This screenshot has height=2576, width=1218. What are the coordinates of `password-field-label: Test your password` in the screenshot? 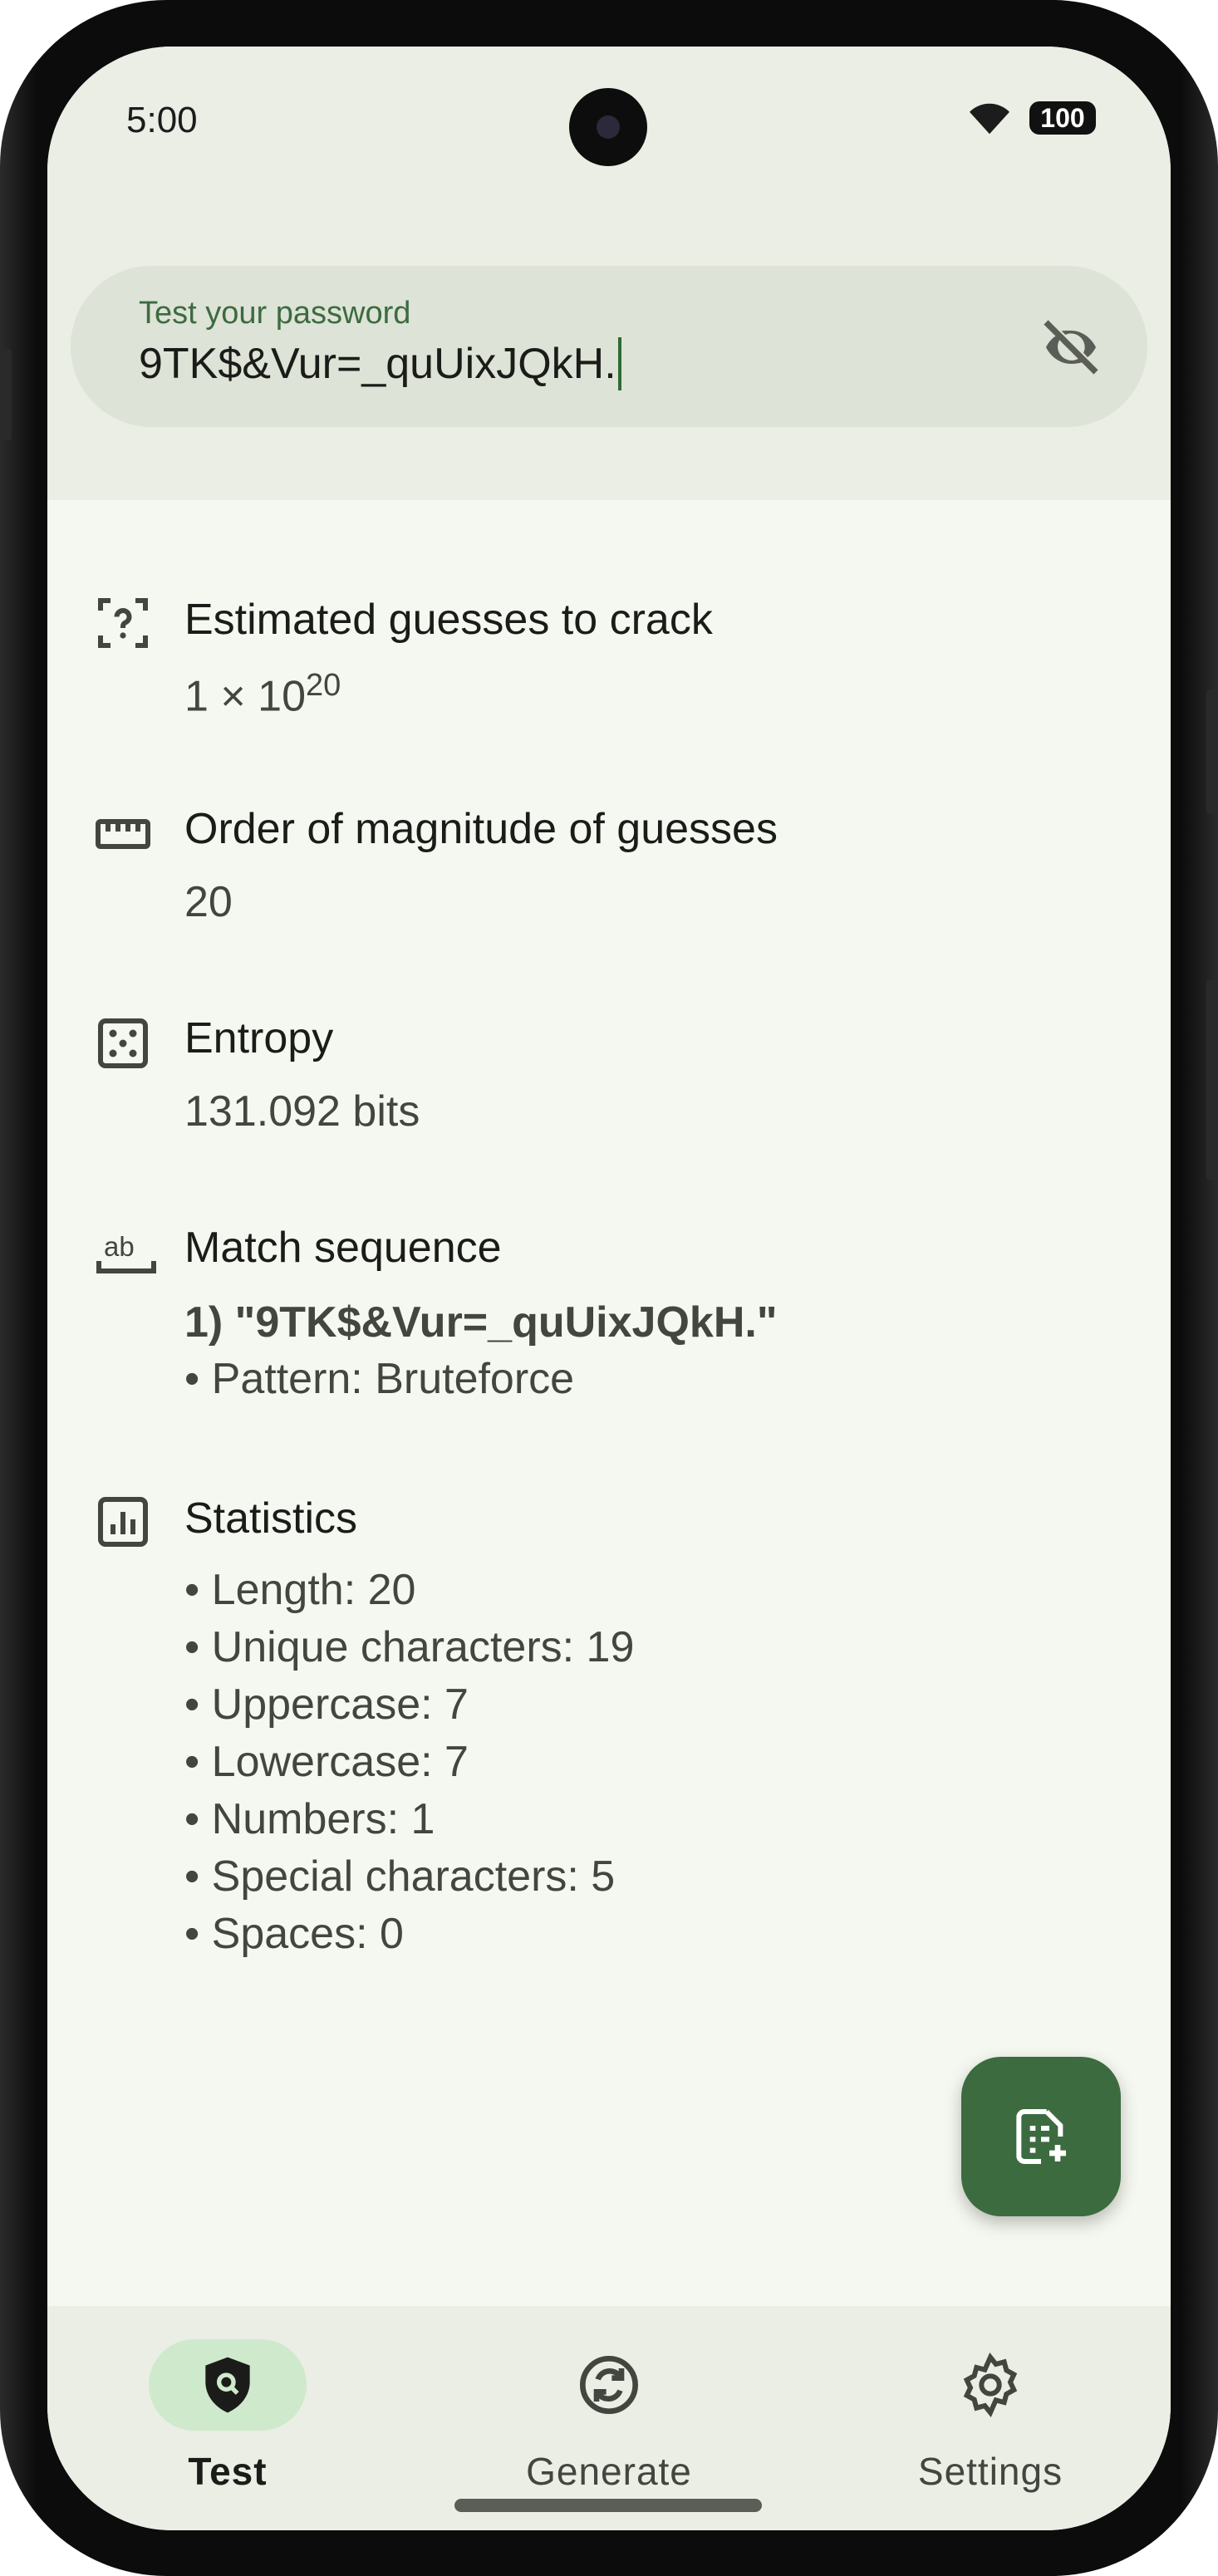 It's located at (275, 313).